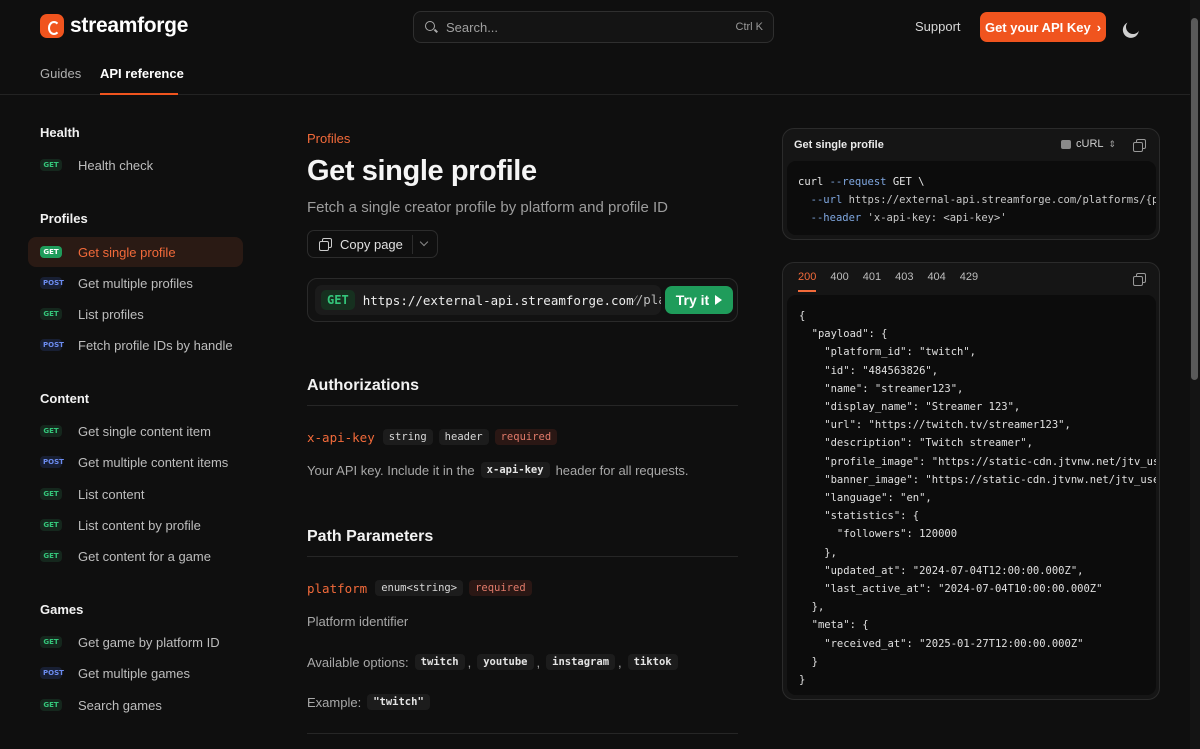 This screenshot has width=1200, height=749. I want to click on terminal-icon, so click(1066, 144).